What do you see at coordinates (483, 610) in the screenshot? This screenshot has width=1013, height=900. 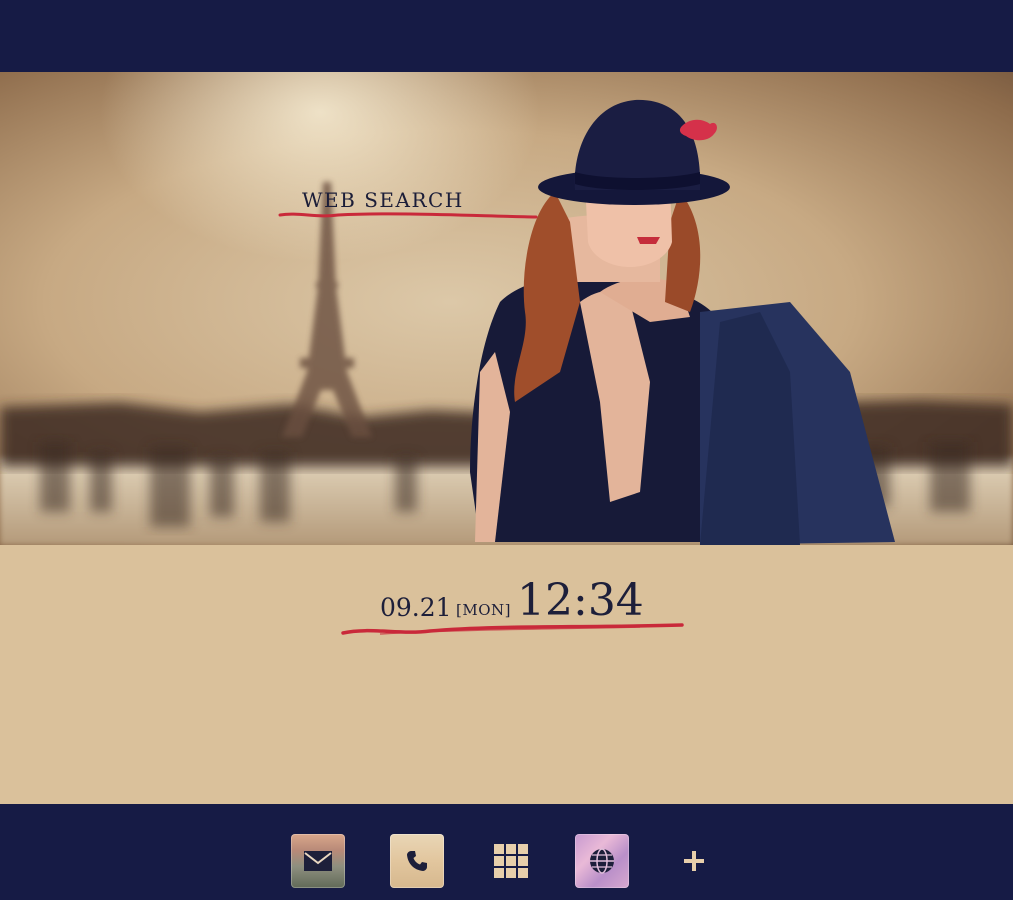 I see `clock-day: [MON]` at bounding box center [483, 610].